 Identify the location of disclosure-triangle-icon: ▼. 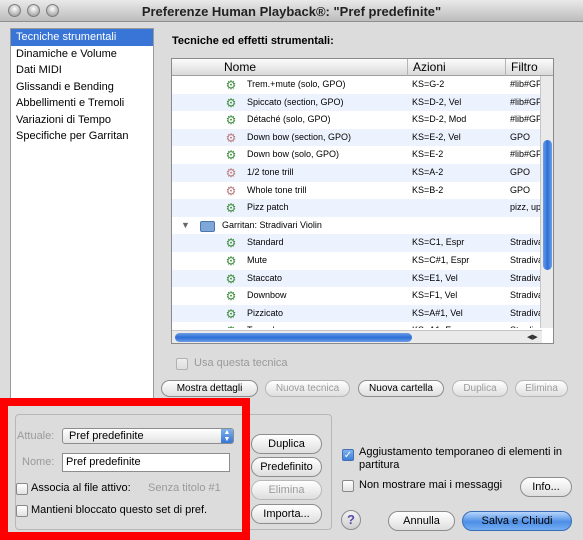
(185, 226).